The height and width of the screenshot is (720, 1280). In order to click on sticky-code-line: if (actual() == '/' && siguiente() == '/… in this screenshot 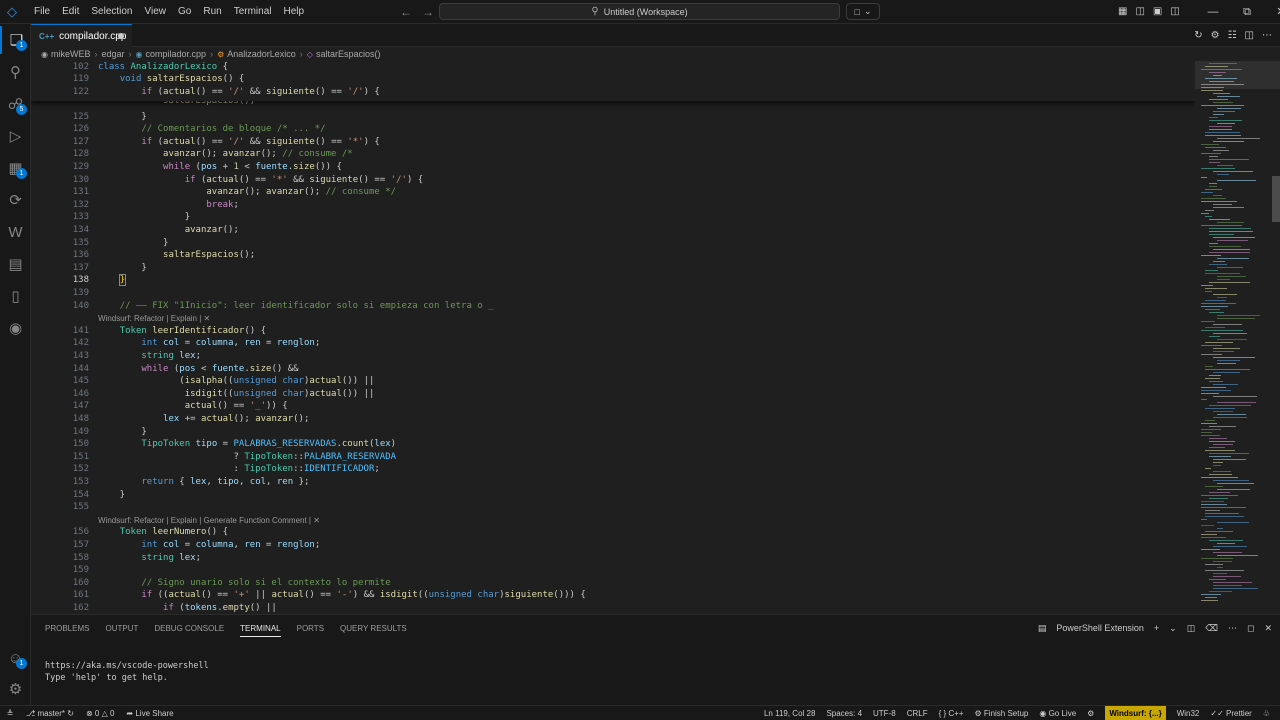, I will do `click(239, 92)`.